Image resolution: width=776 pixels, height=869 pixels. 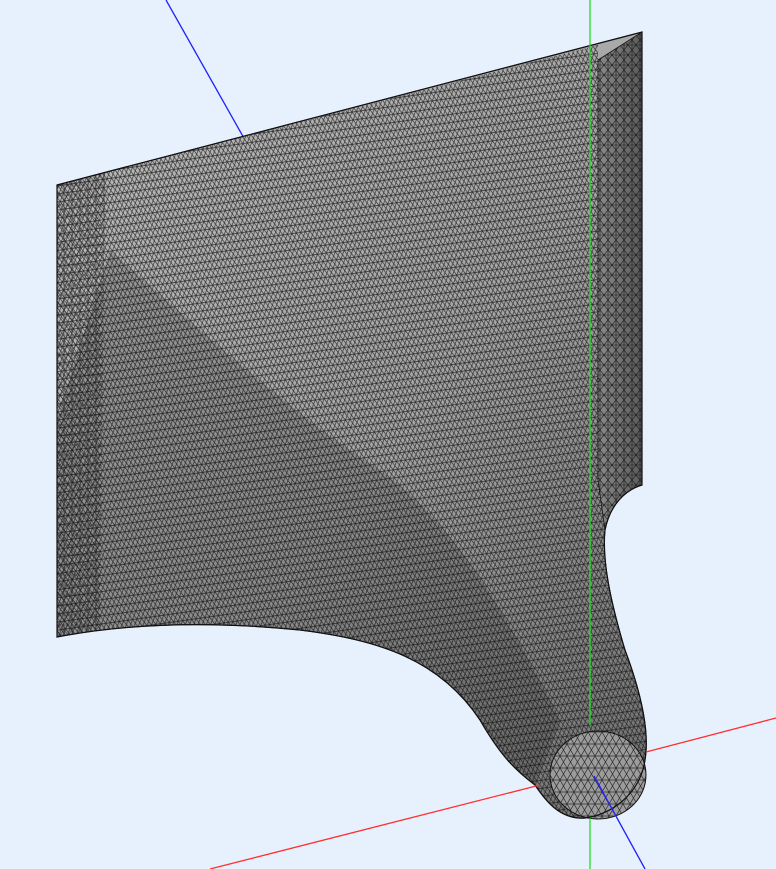 What do you see at coordinates (710, 735) in the screenshot?
I see `x-axis-right` at bounding box center [710, 735].